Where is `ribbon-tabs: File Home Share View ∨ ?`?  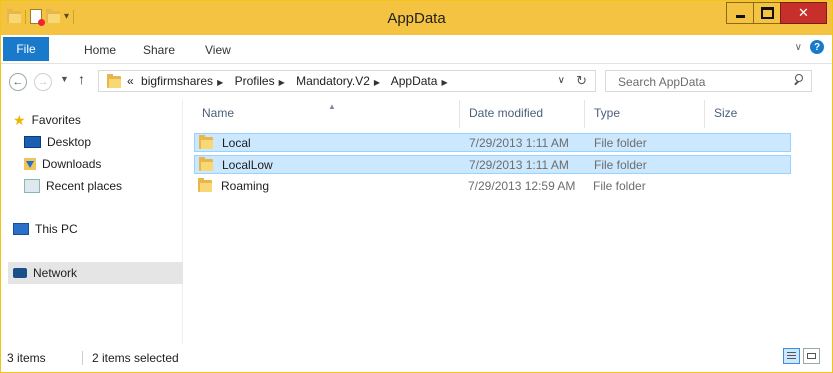
ribbon-tabs: File Home Share View ∨ ? is located at coordinates (416, 49).